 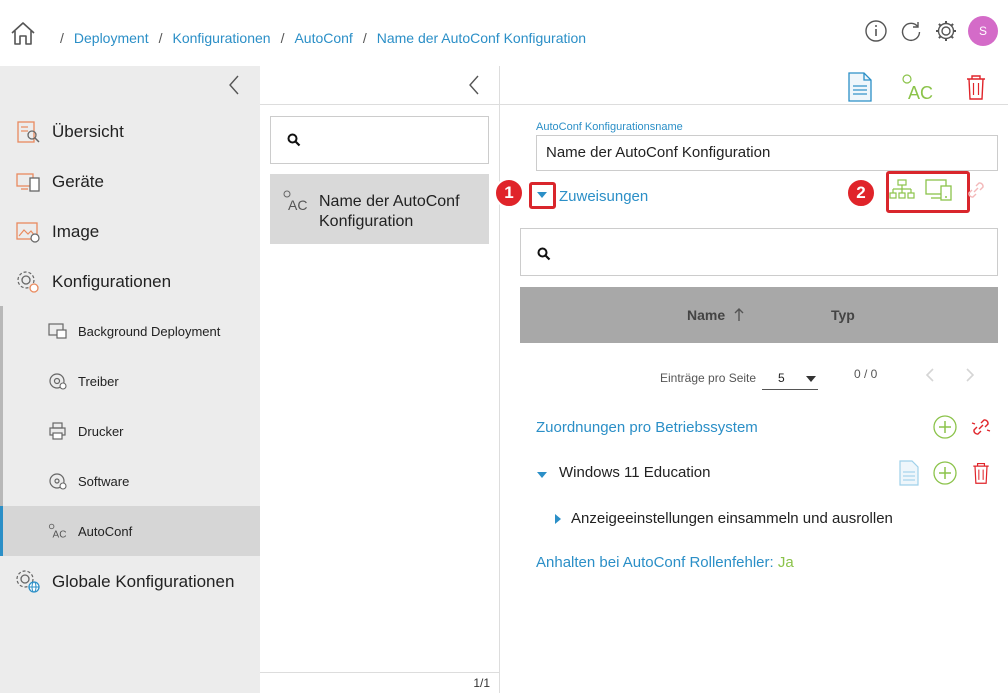 What do you see at coordinates (101, 431) in the screenshot?
I see `sidebar-subitem-label: Drucker` at bounding box center [101, 431].